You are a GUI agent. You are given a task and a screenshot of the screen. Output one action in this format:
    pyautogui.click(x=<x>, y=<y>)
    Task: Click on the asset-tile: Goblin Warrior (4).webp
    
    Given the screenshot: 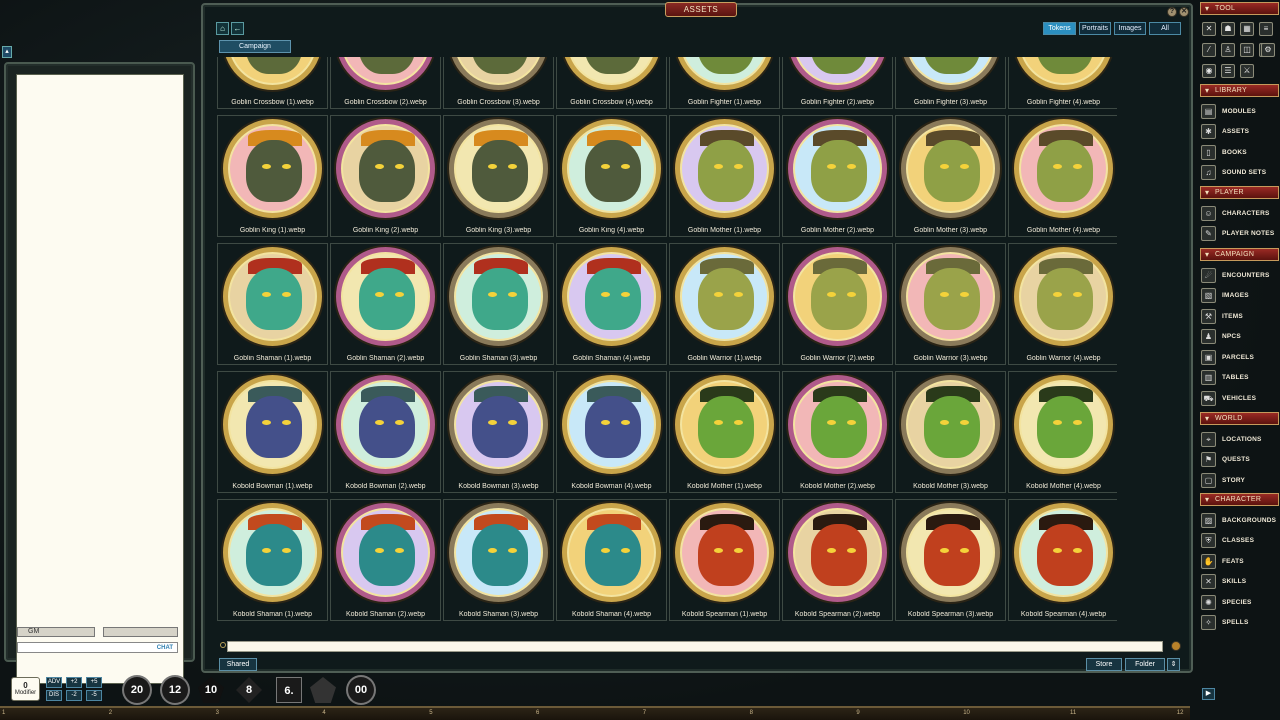 What is the action you would take?
    pyautogui.click(x=1062, y=304)
    